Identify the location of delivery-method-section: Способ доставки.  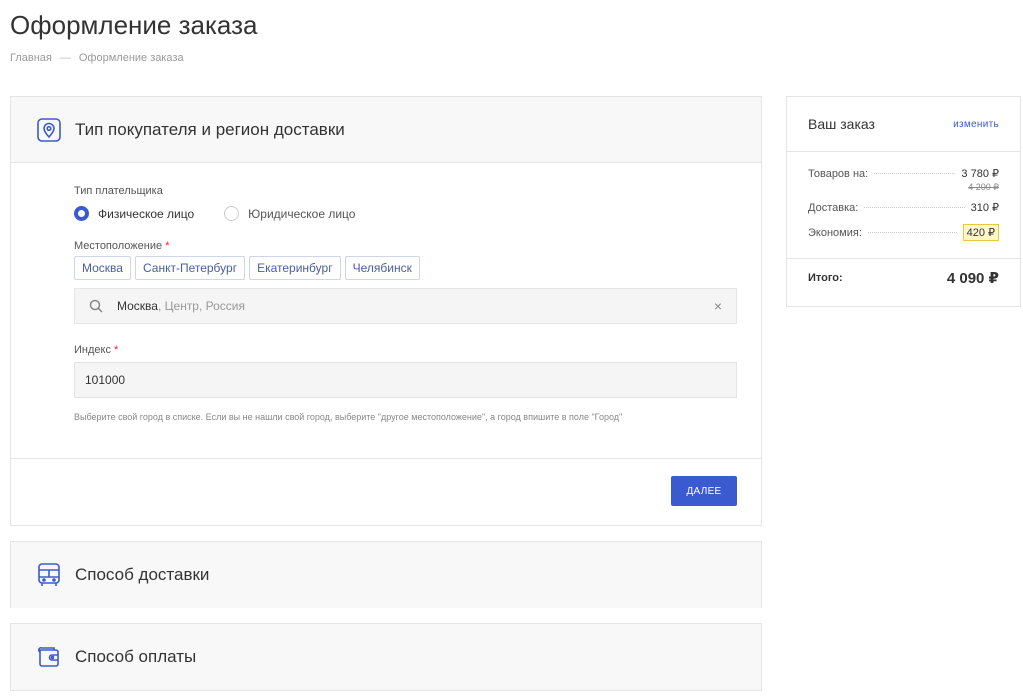
(386, 574).